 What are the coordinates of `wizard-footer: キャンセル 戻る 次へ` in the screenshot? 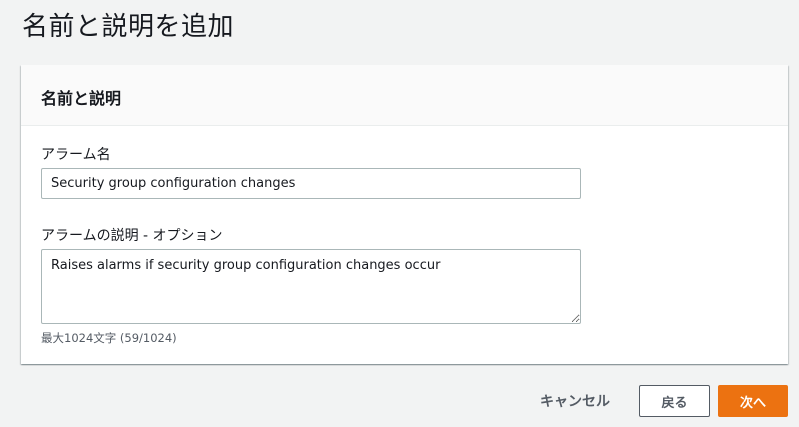 It's located at (664, 401).